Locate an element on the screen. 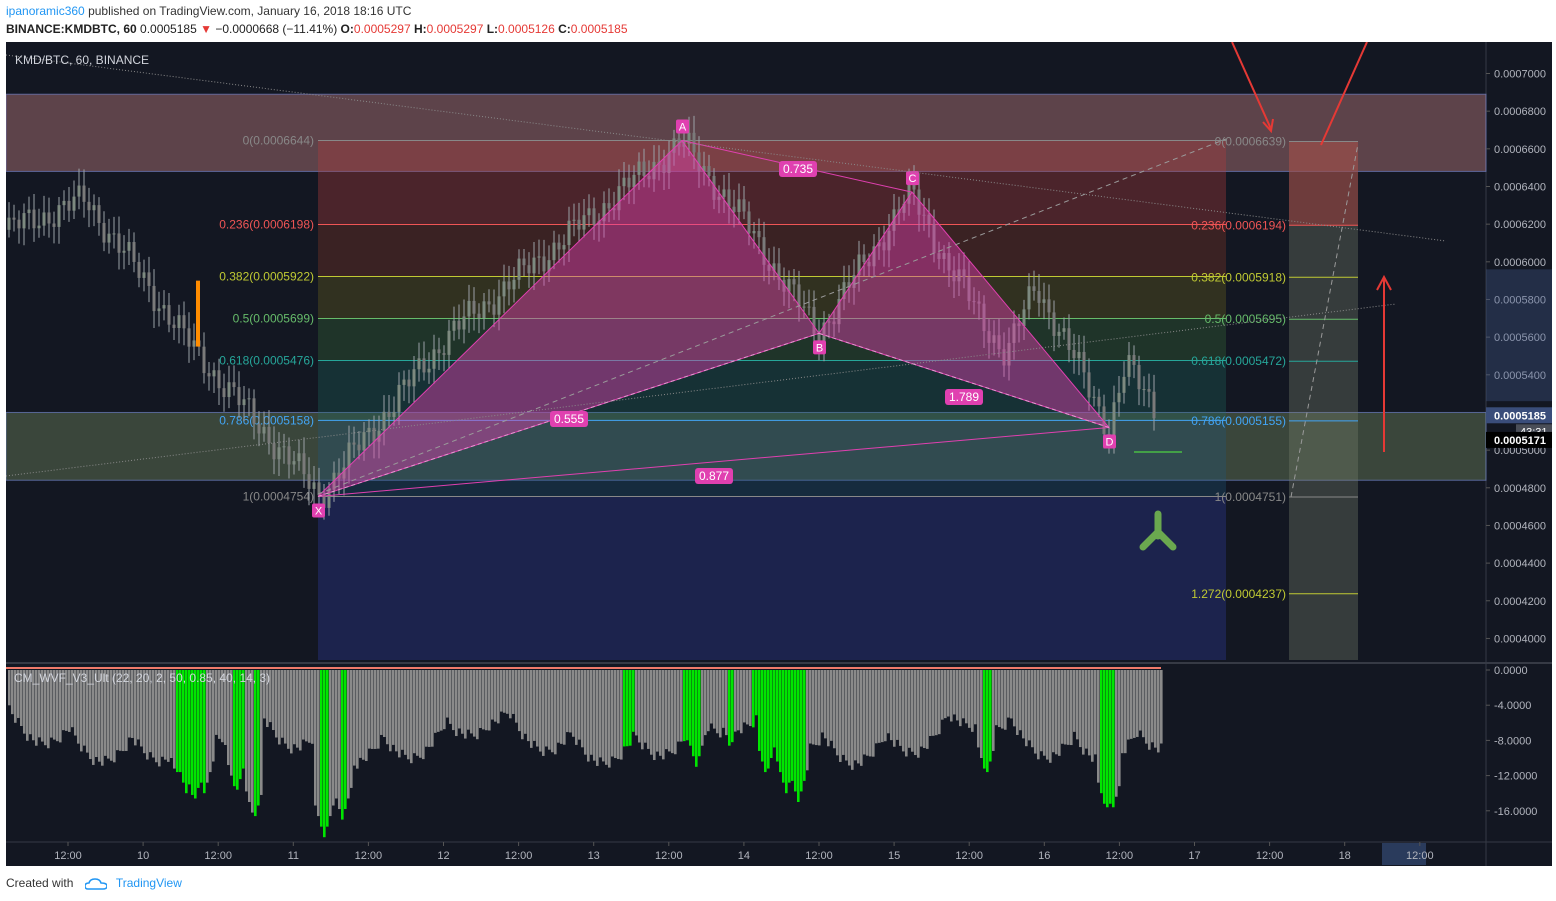 This screenshot has width=1556, height=901. time-tick-label: 16 is located at coordinates (1044, 856).